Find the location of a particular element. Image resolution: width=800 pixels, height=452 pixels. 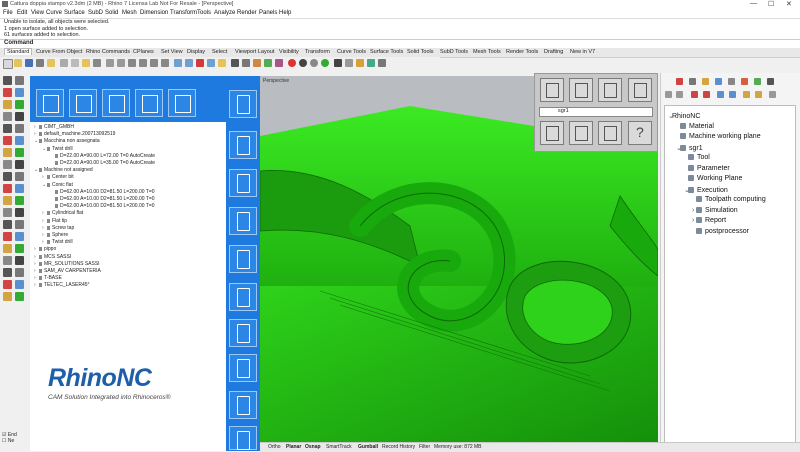

tab-transform: Transform is located at coordinates (317, 52).